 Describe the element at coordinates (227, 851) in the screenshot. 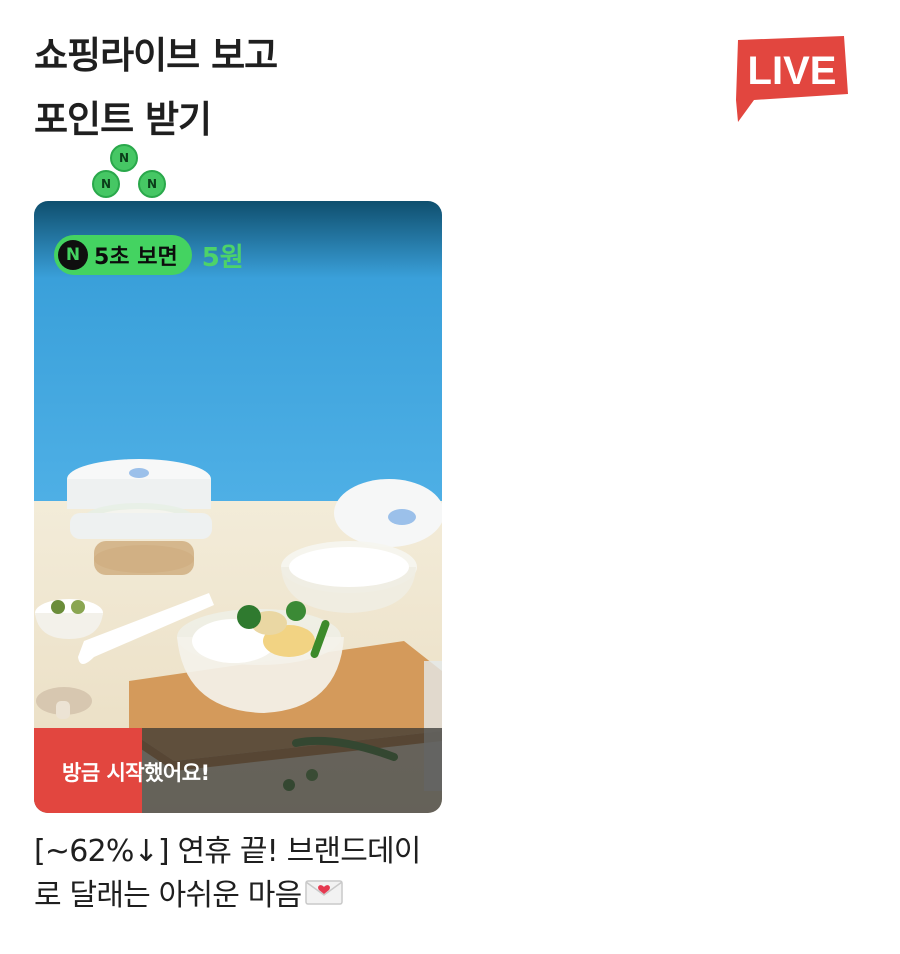

I see `product-title-line-1: [~62%↓] 연휴 끝! 브랜드데이` at that location.